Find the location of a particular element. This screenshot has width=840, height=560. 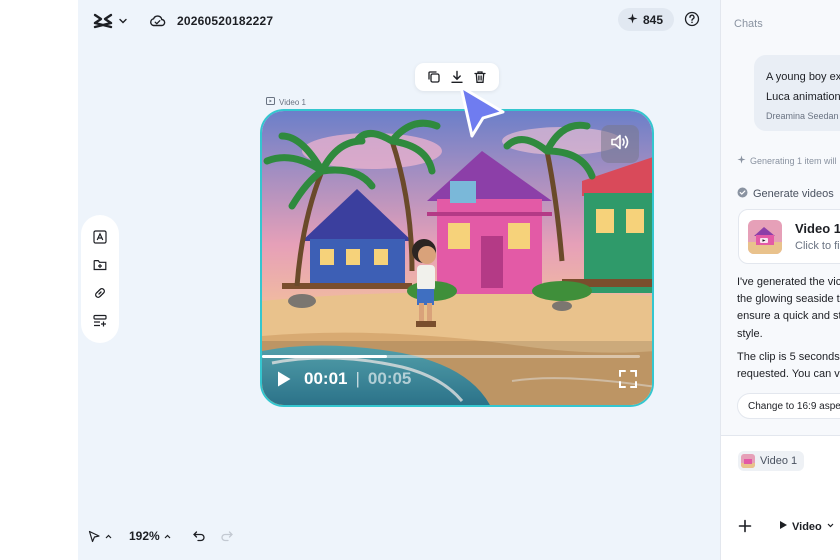

video-progress-fill is located at coordinates (324, 356).